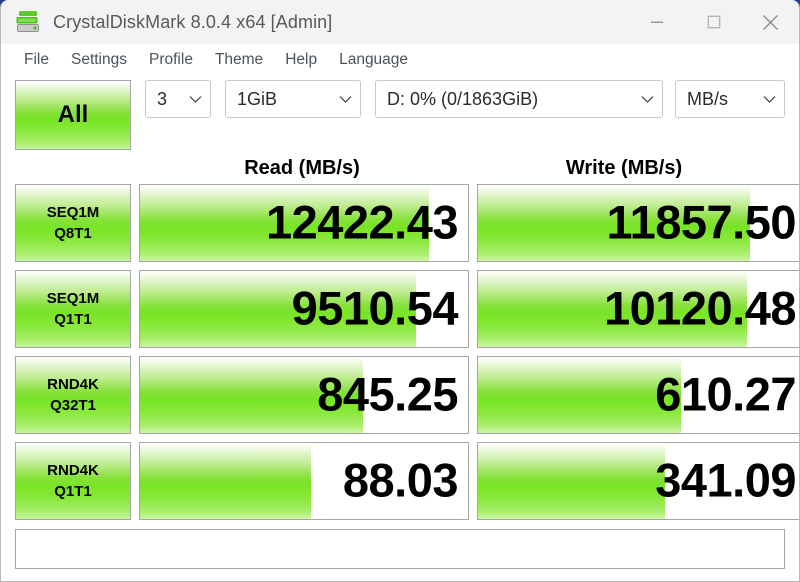  Describe the element at coordinates (36, 60) in the screenshot. I see `menu-item-file: File` at that location.